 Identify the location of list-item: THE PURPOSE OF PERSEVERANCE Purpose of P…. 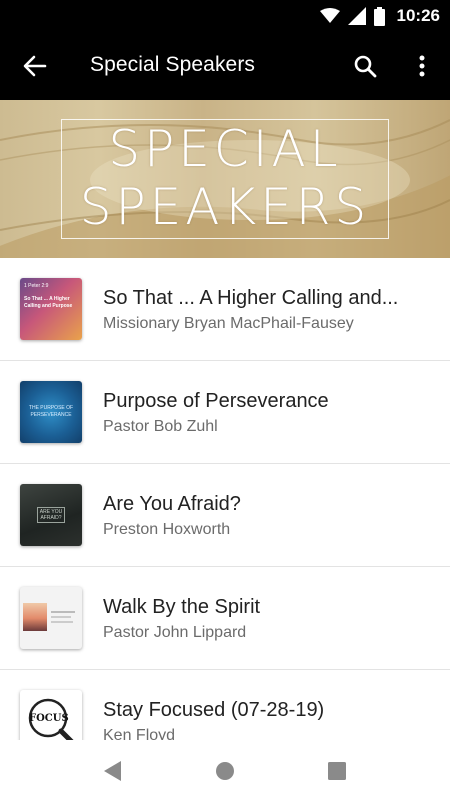
(225, 412).